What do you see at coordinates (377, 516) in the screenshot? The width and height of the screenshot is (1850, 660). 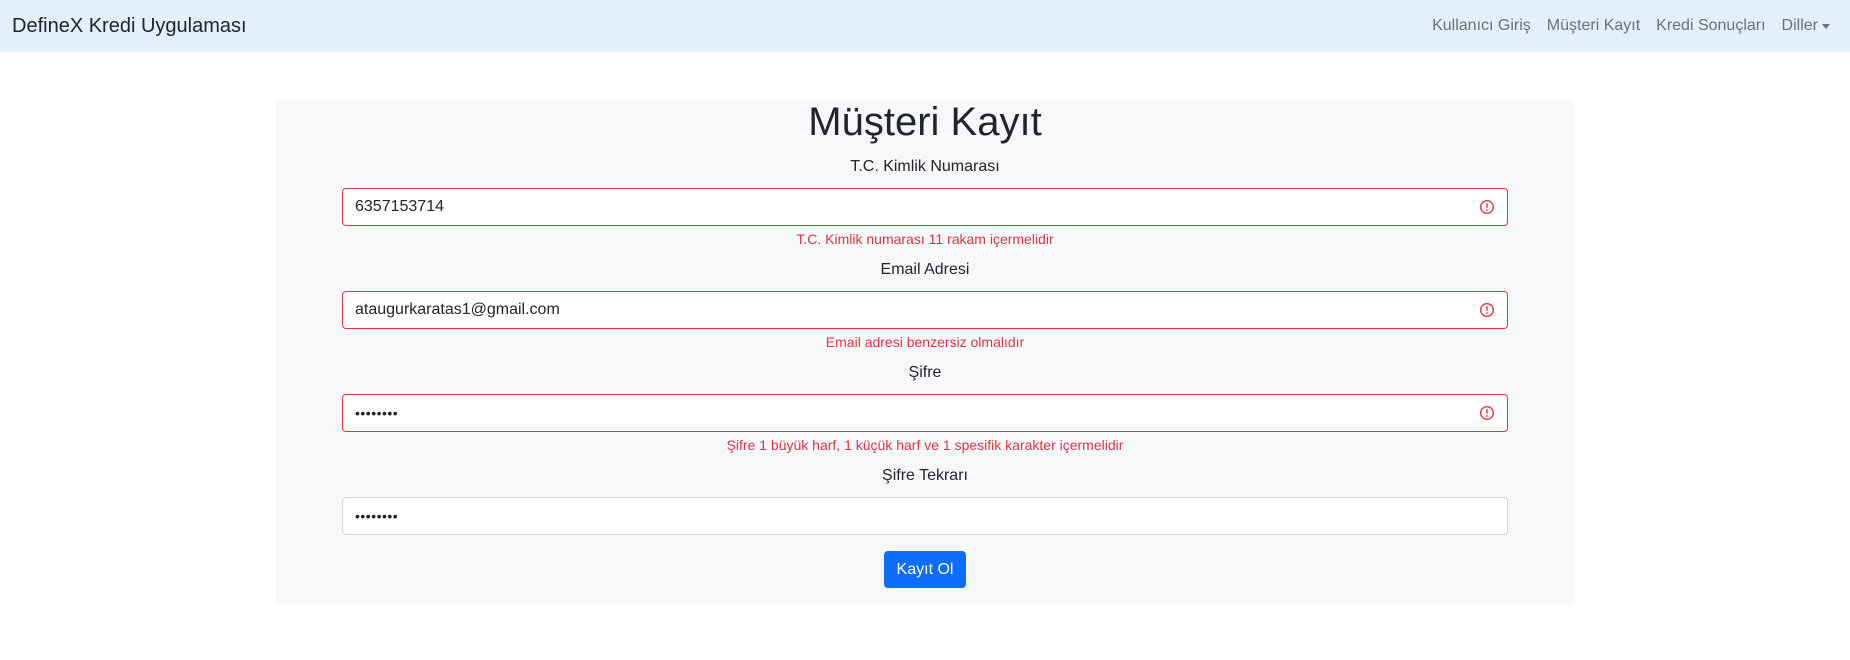 I see `password-confirm-value: ••••••••` at bounding box center [377, 516].